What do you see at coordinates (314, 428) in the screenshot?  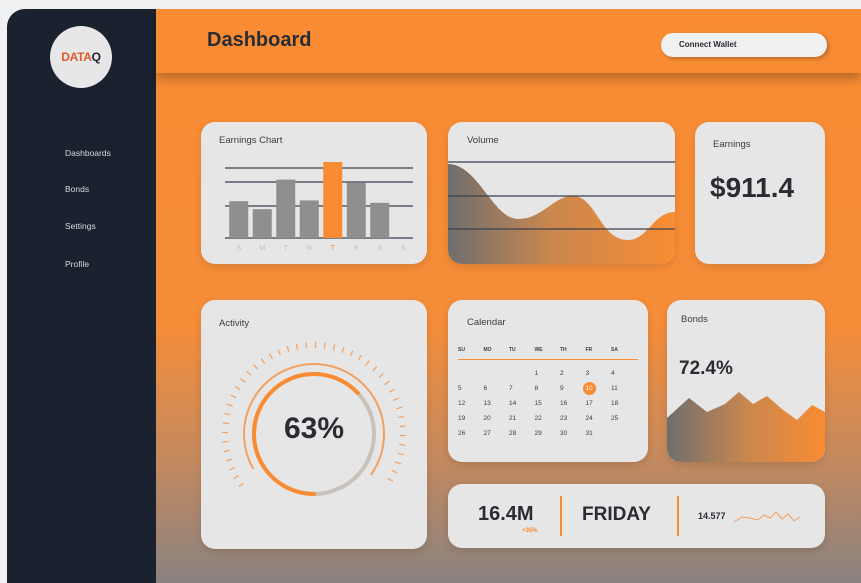 I see `activity-value: 63%` at bounding box center [314, 428].